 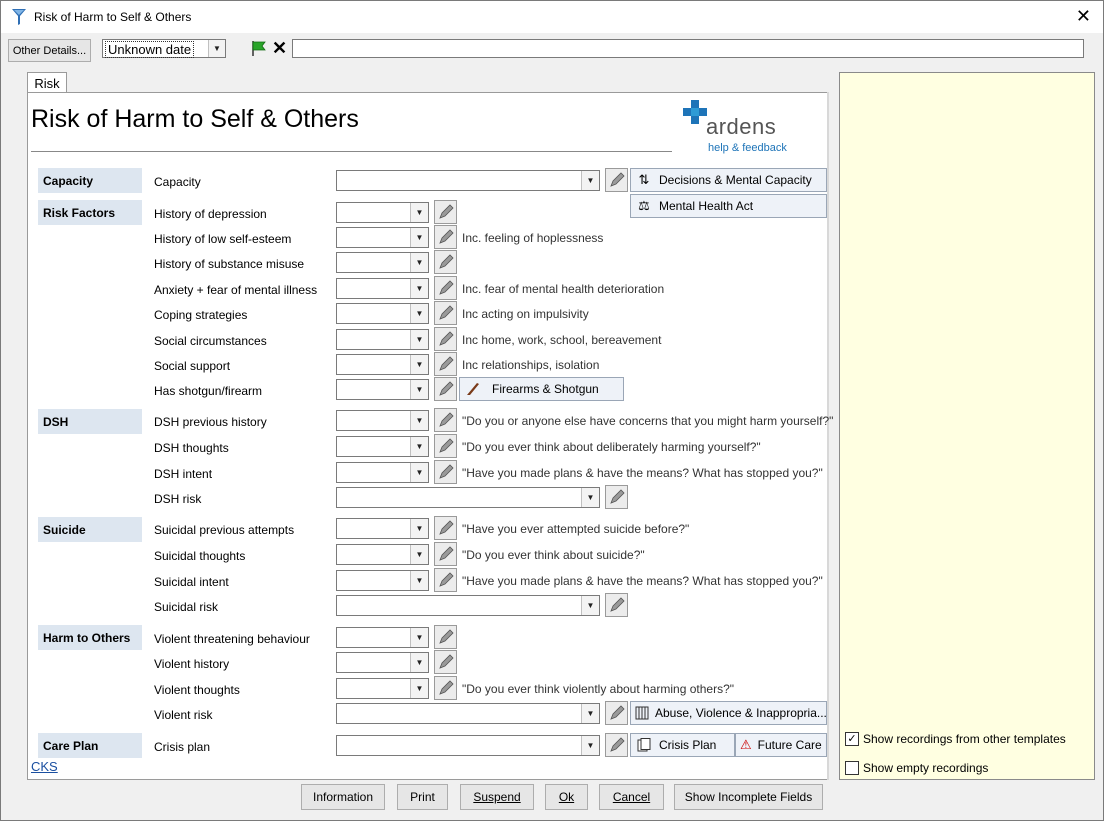 What do you see at coordinates (422, 797) in the screenshot?
I see `print-button: Print` at bounding box center [422, 797].